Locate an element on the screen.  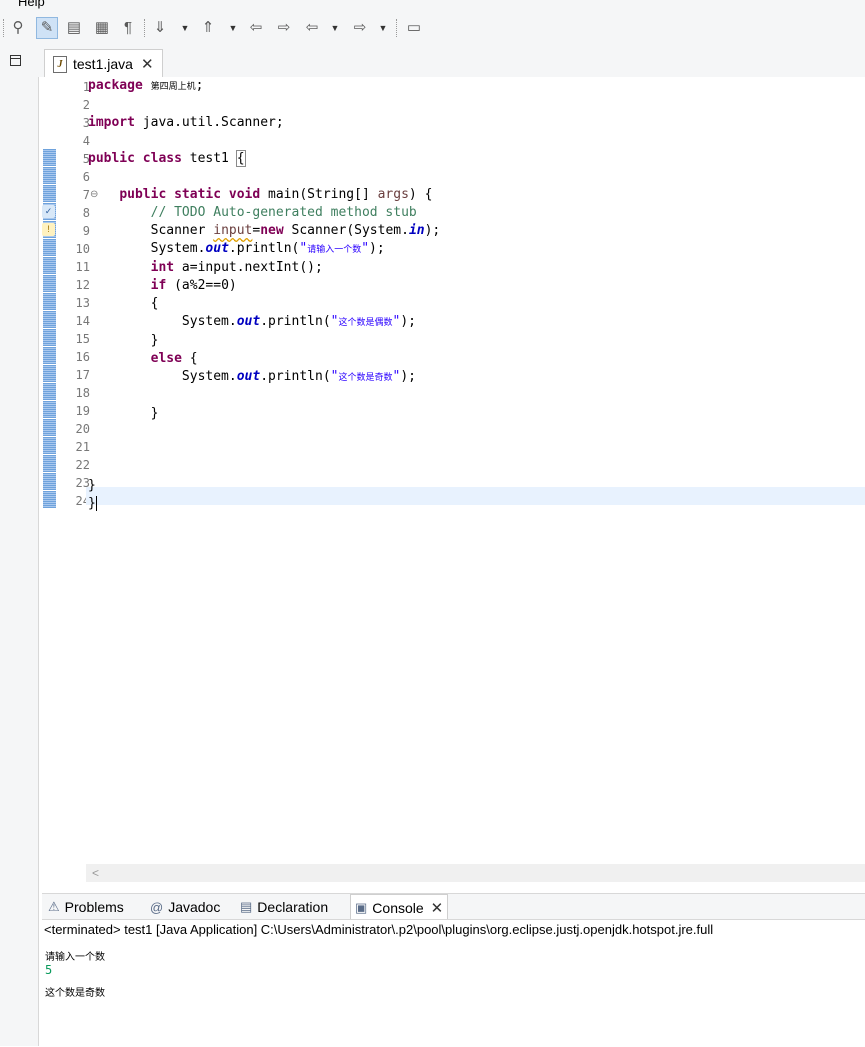
back-icon: ⇦ is located at coordinates (312, 28).